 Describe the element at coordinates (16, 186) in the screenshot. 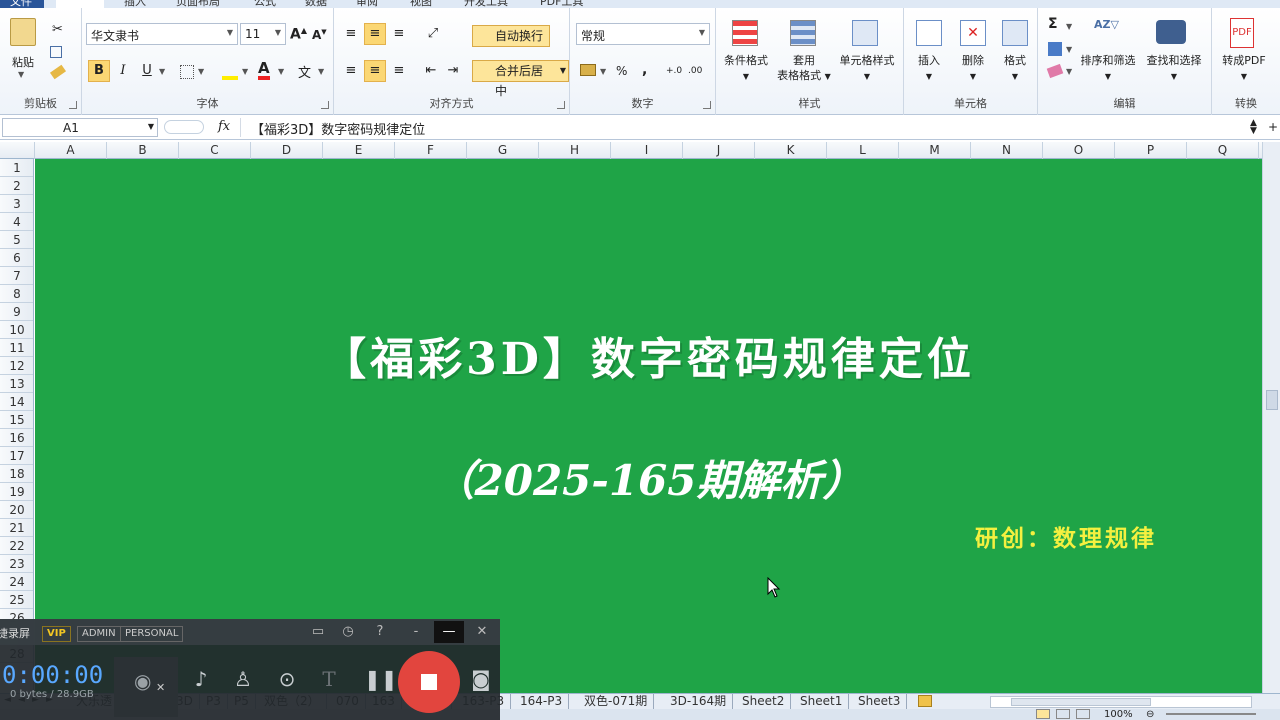

I see `row-header: 2` at that location.